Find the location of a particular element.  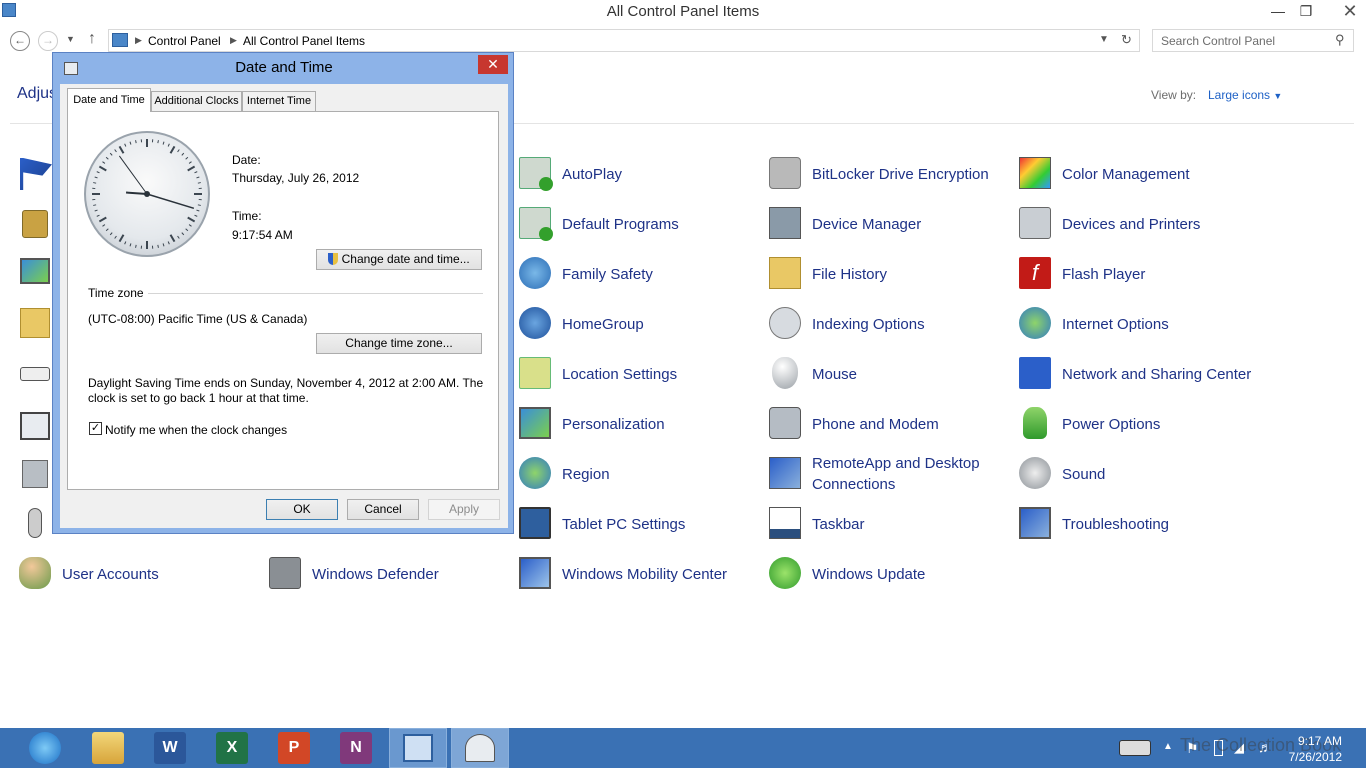

cp-item-label: Sound is located at coordinates (1162, 474).